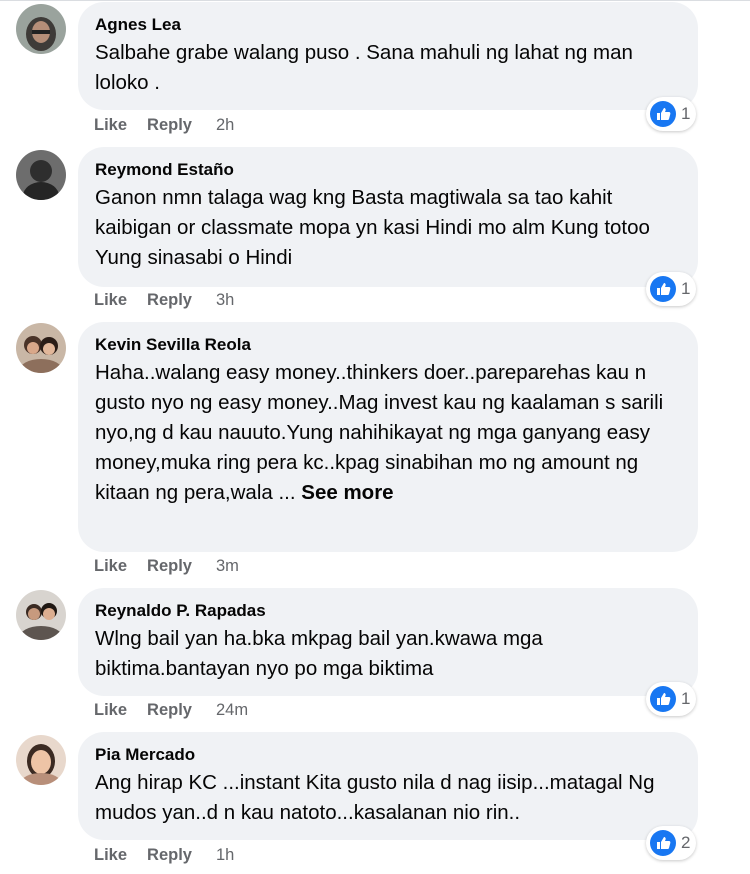  What do you see at coordinates (227, 566) in the screenshot?
I see `comment-timestamp: 3m` at bounding box center [227, 566].